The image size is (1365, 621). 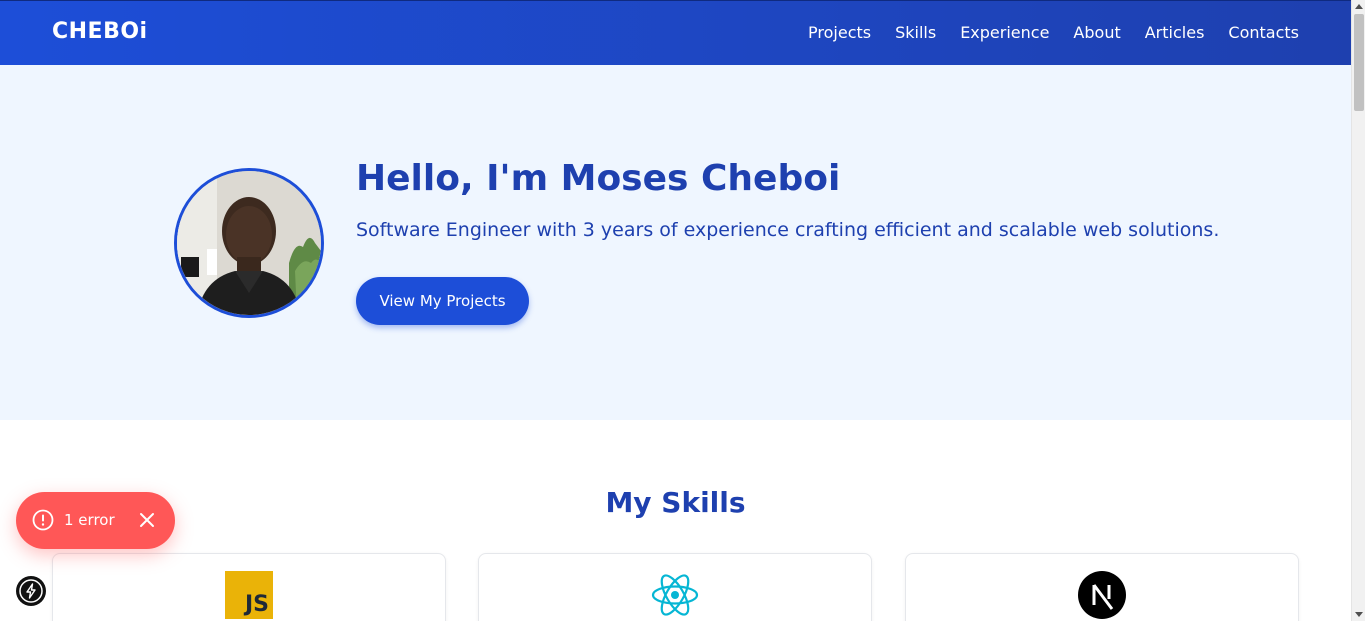 I want to click on skill-card-react, so click(x=675, y=587).